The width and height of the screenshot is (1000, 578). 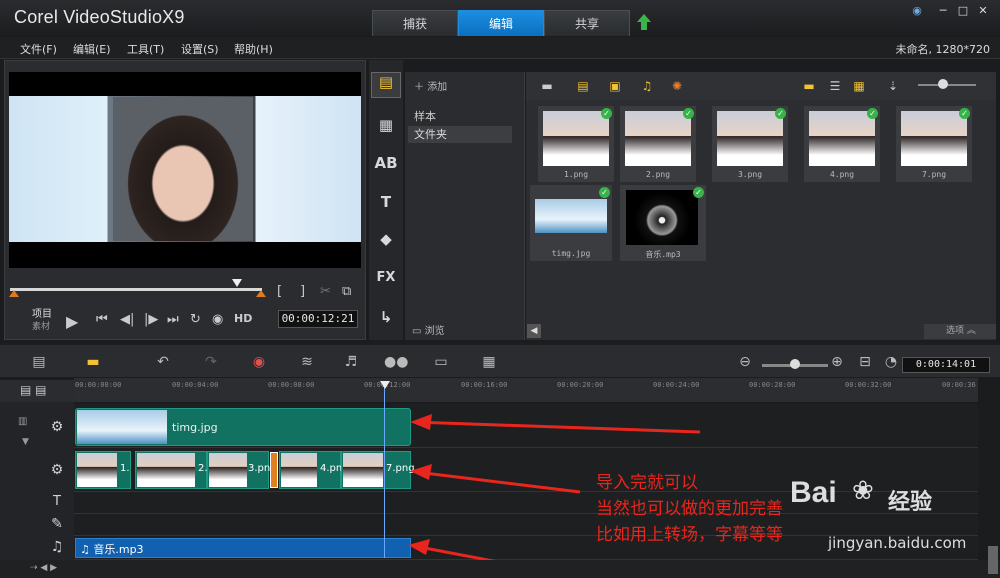 I want to click on ruler-tick: 00:00:04:00, so click(x=195, y=385).